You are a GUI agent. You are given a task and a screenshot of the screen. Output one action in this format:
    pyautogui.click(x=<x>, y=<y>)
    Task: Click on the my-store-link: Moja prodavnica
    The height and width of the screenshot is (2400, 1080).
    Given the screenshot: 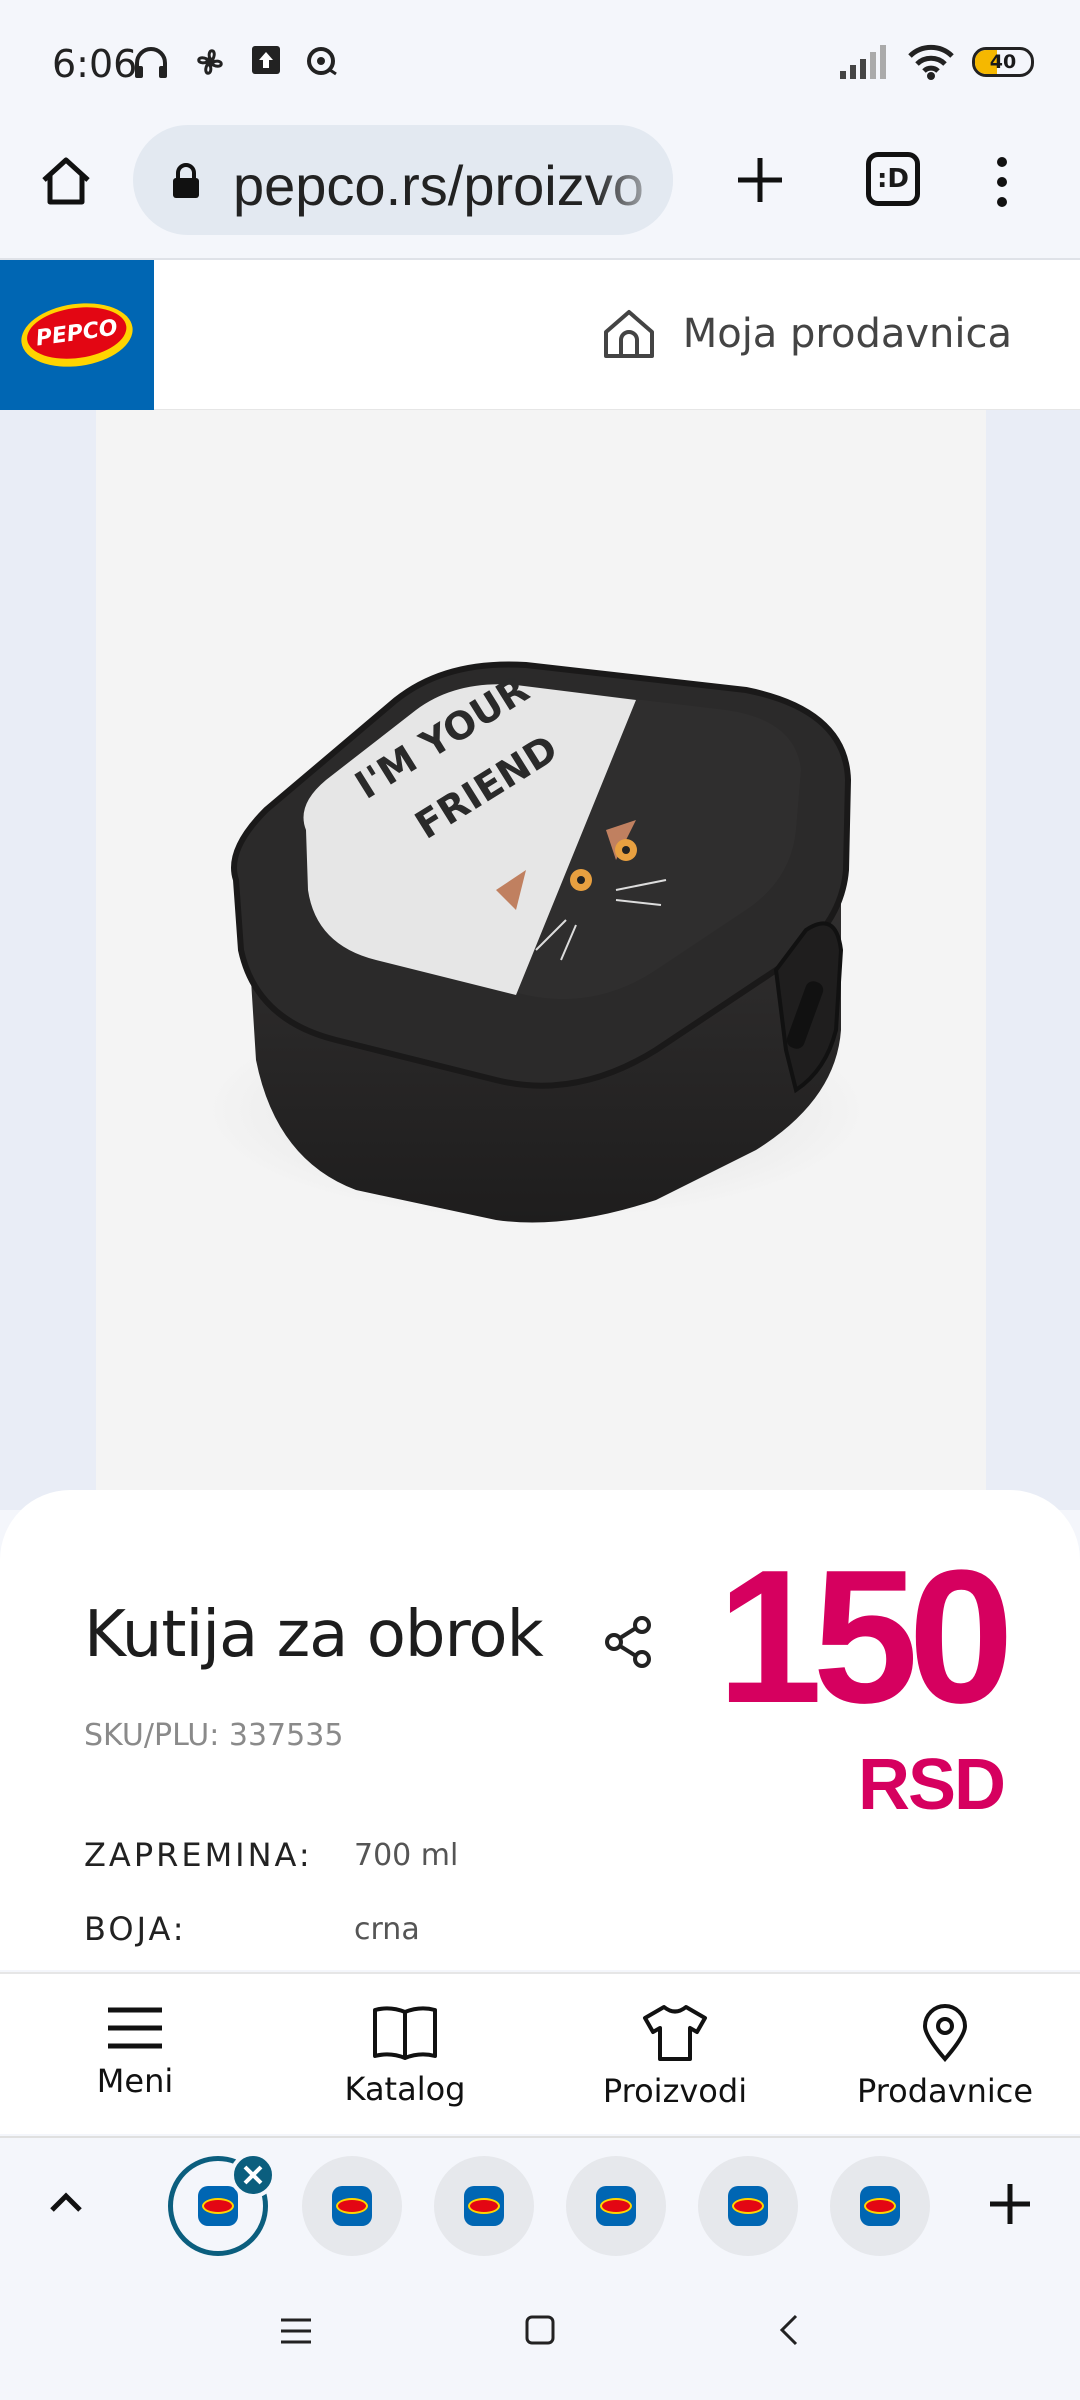 What is the action you would take?
    pyautogui.click(x=806, y=334)
    